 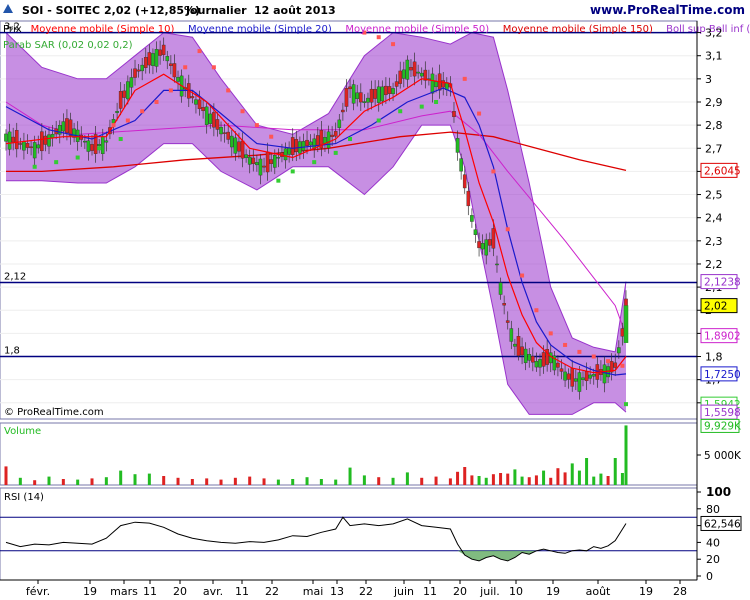 What do you see at coordinates (61, 10) in the screenshot?
I see `header-ticker: SOI - SOITEC` at bounding box center [61, 10].